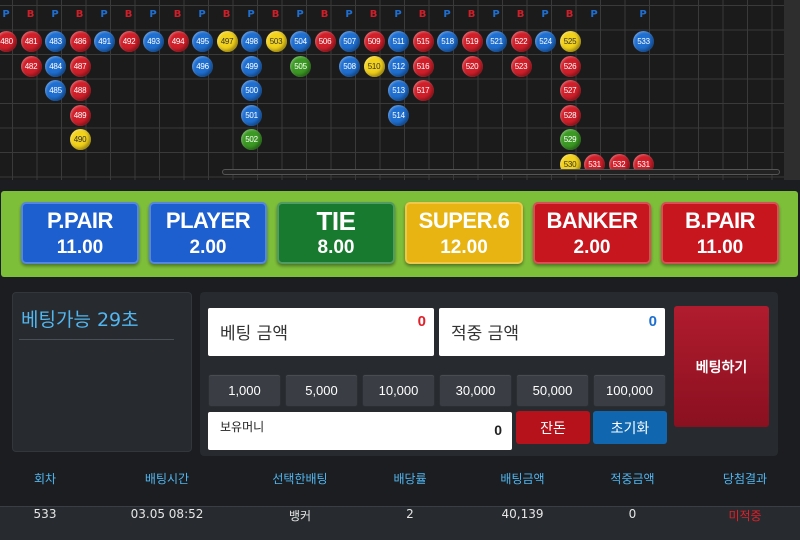 Image resolution: width=800 pixels, height=540 pixels. Describe the element at coordinates (167, 479) in the screenshot. I see `column-header: 배팅시간` at that location.